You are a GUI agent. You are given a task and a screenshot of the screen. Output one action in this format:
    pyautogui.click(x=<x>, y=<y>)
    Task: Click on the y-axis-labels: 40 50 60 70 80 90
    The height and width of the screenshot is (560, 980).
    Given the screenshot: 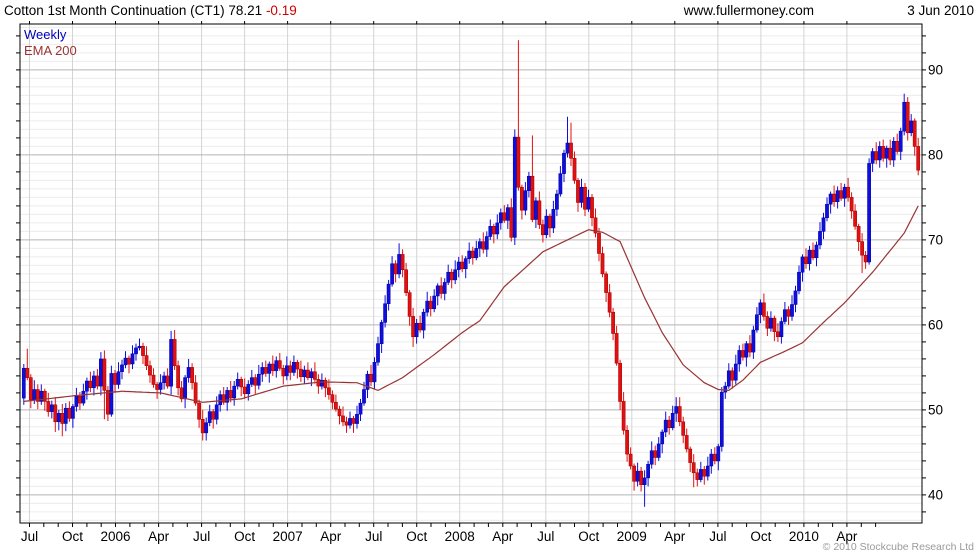 What is the action you would take?
    pyautogui.click(x=935, y=282)
    